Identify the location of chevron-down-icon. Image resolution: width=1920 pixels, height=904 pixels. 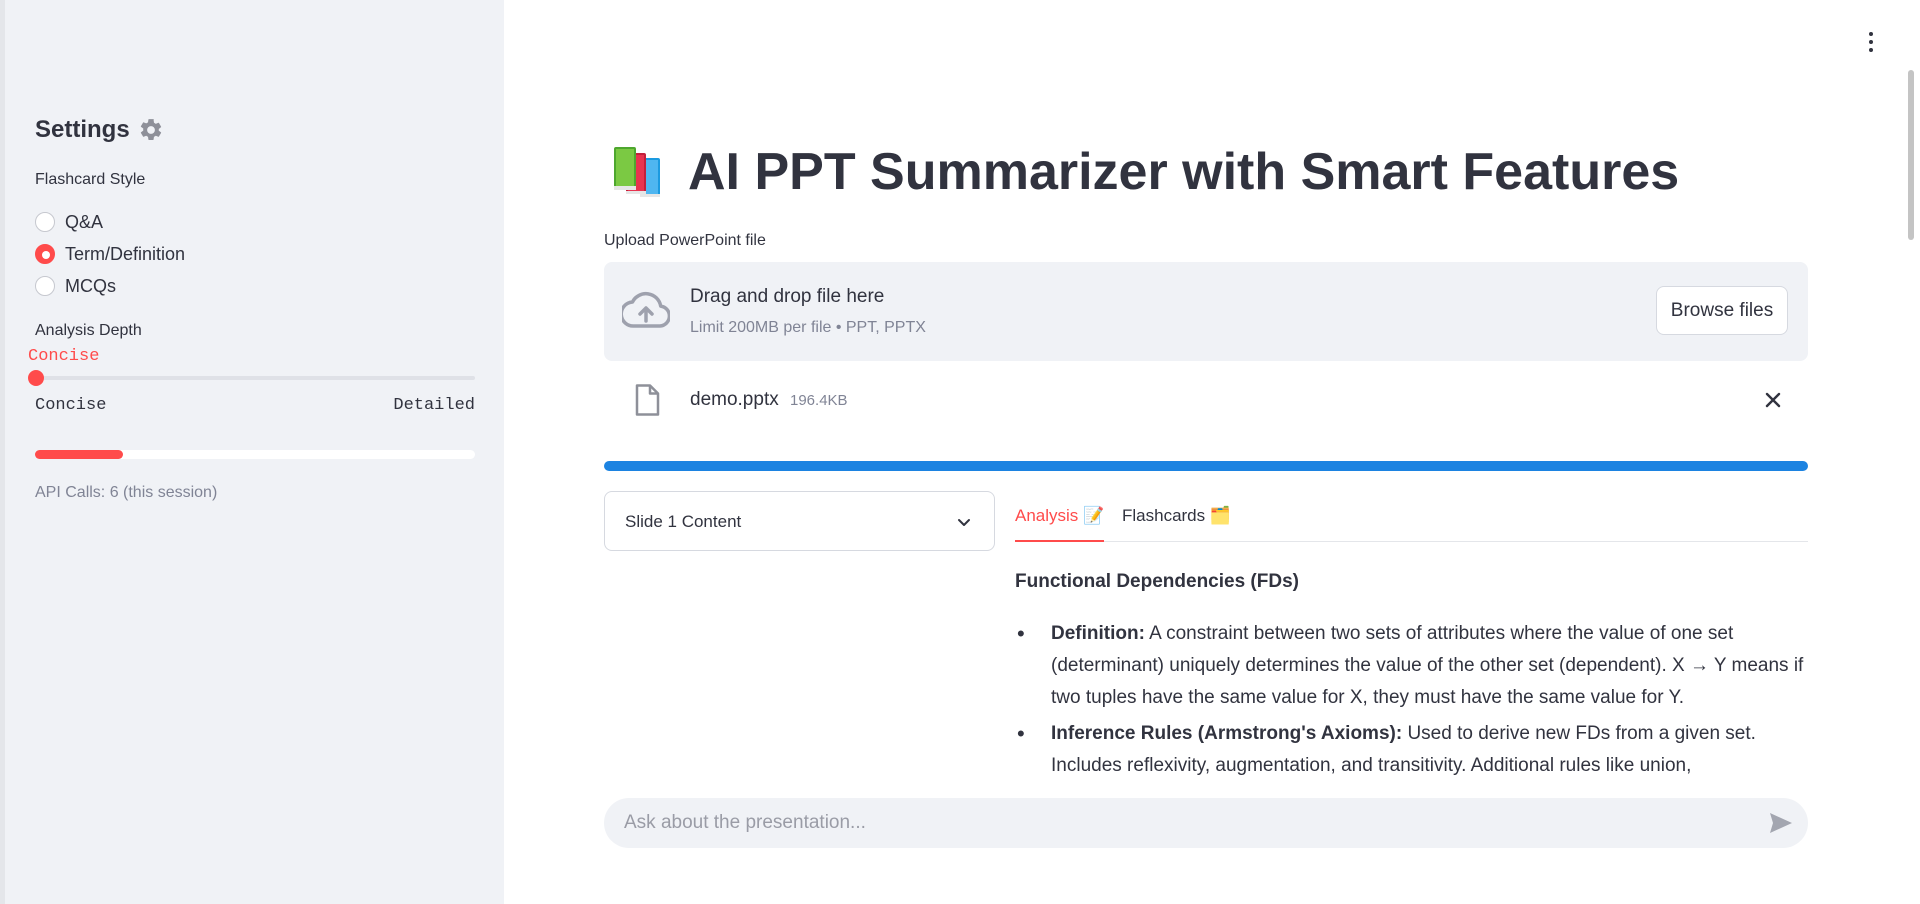
(964, 522).